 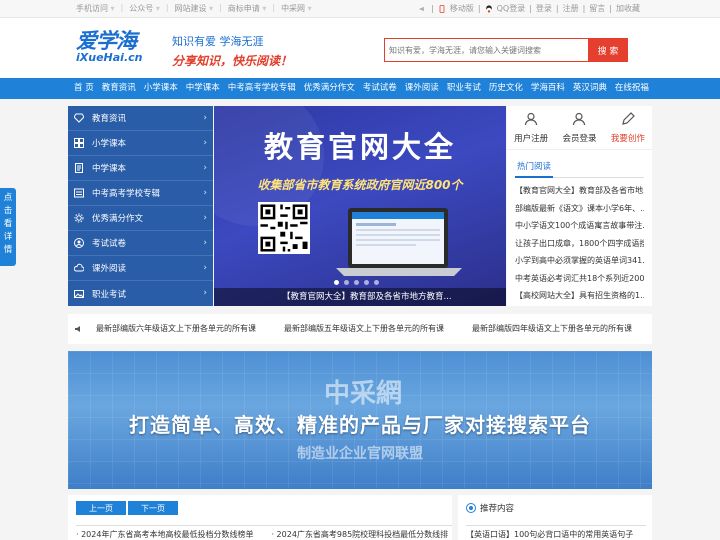 What do you see at coordinates (284, 228) in the screenshot?
I see `qr-code-icon` at bounding box center [284, 228].